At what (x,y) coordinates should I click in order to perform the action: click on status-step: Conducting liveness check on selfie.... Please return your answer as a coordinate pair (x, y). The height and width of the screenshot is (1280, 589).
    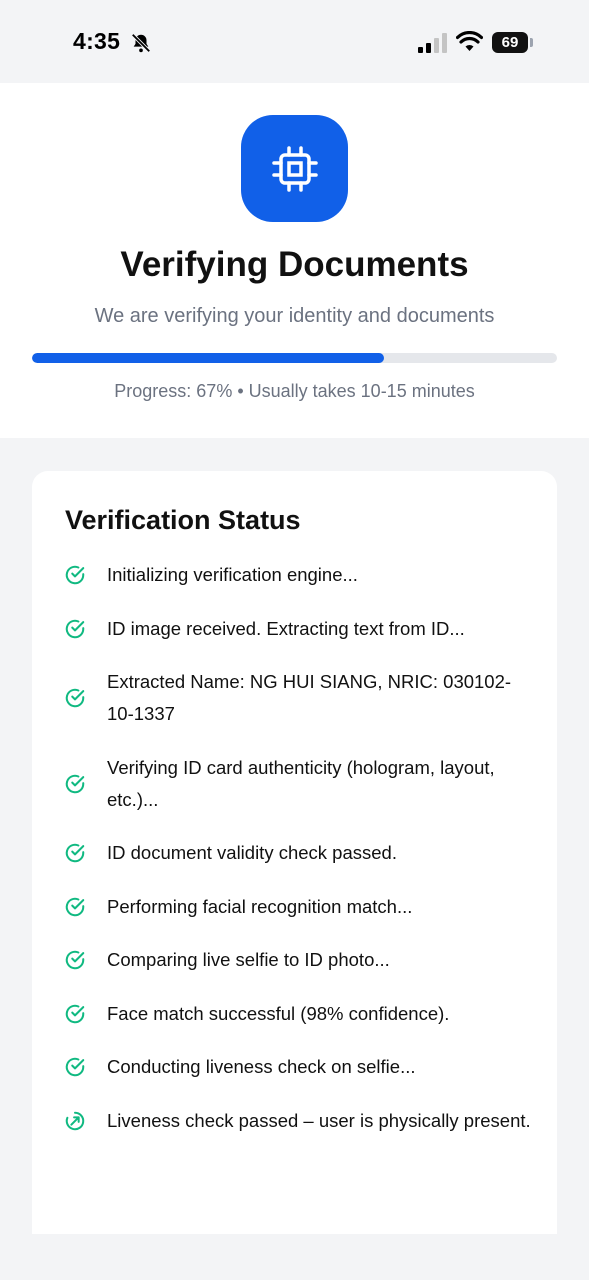
    Looking at the image, I should click on (294, 1067).